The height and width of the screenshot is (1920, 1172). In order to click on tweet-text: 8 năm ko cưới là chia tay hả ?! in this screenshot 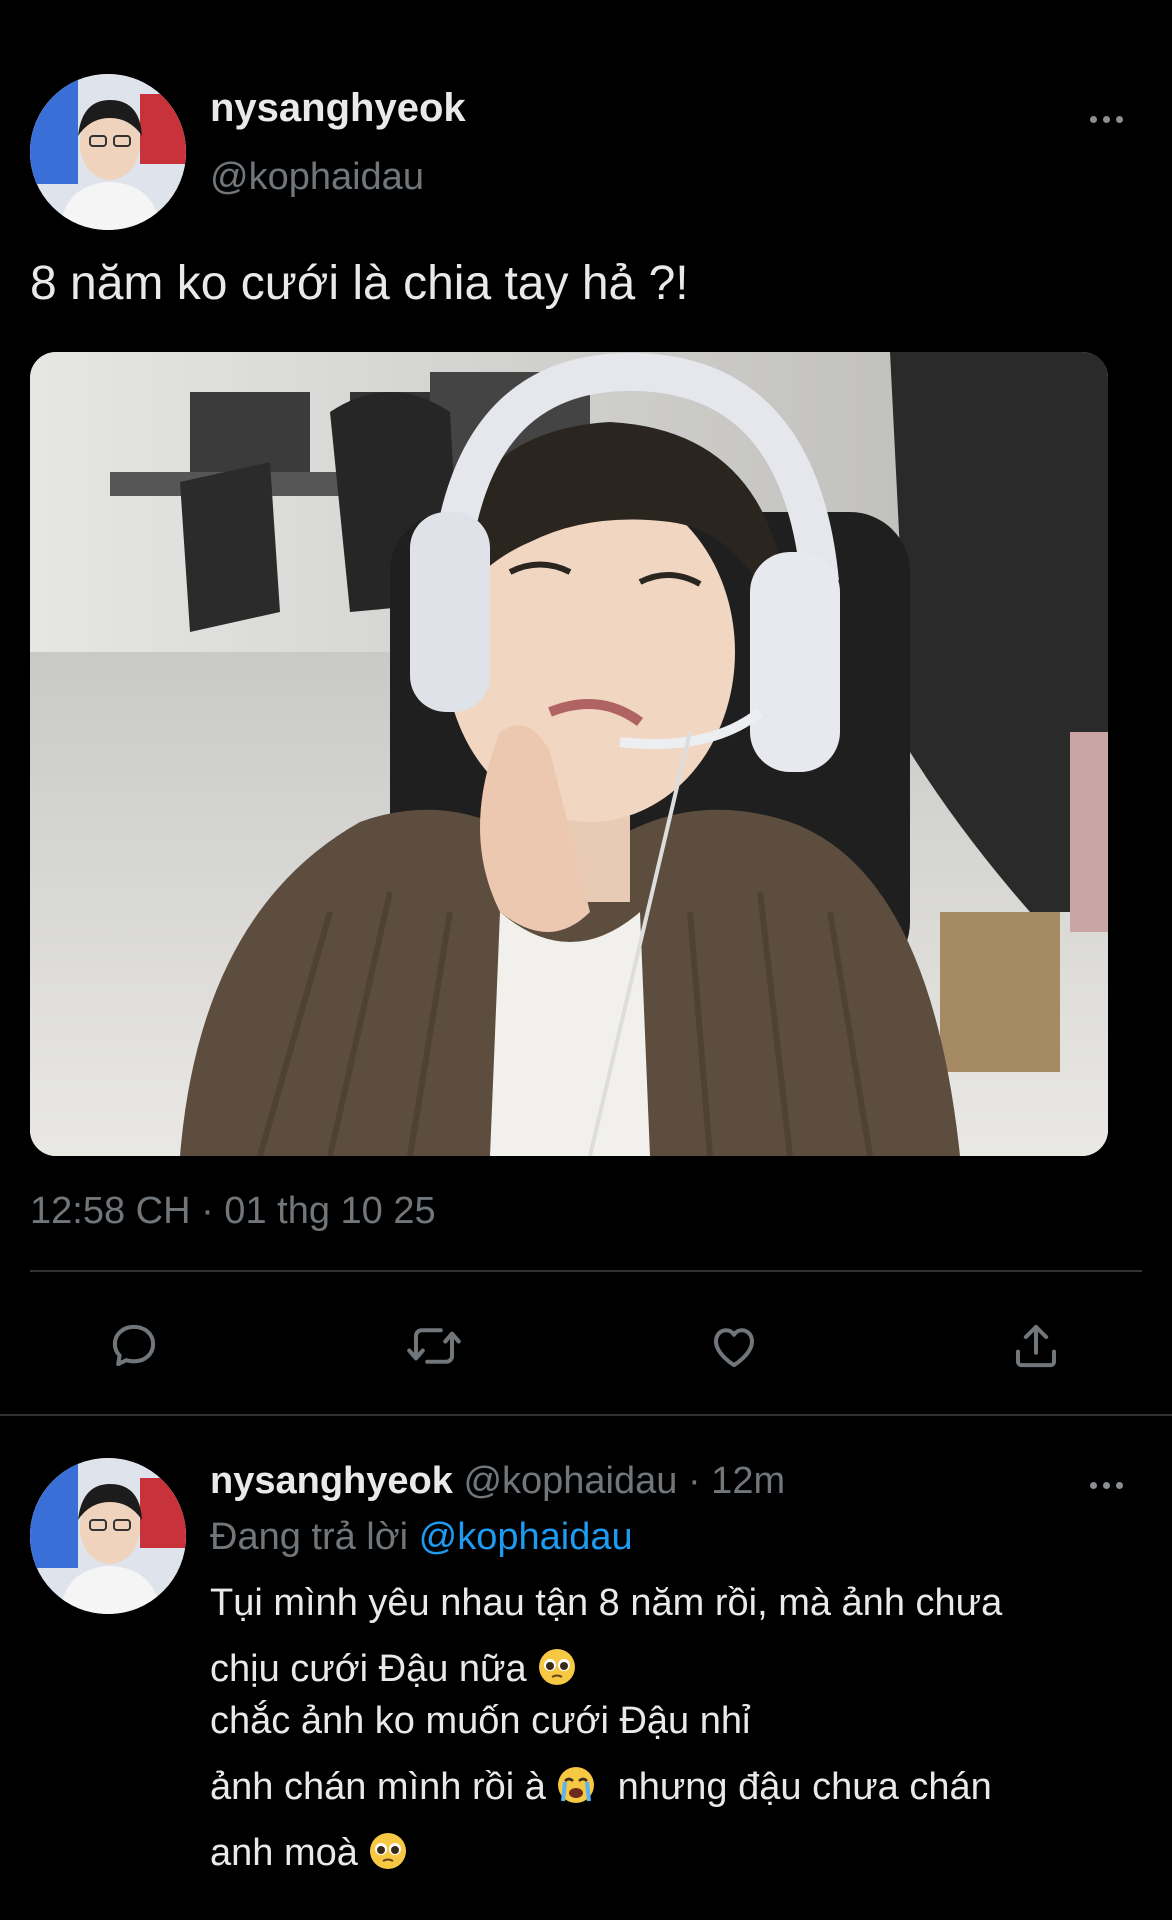, I will do `click(359, 283)`.